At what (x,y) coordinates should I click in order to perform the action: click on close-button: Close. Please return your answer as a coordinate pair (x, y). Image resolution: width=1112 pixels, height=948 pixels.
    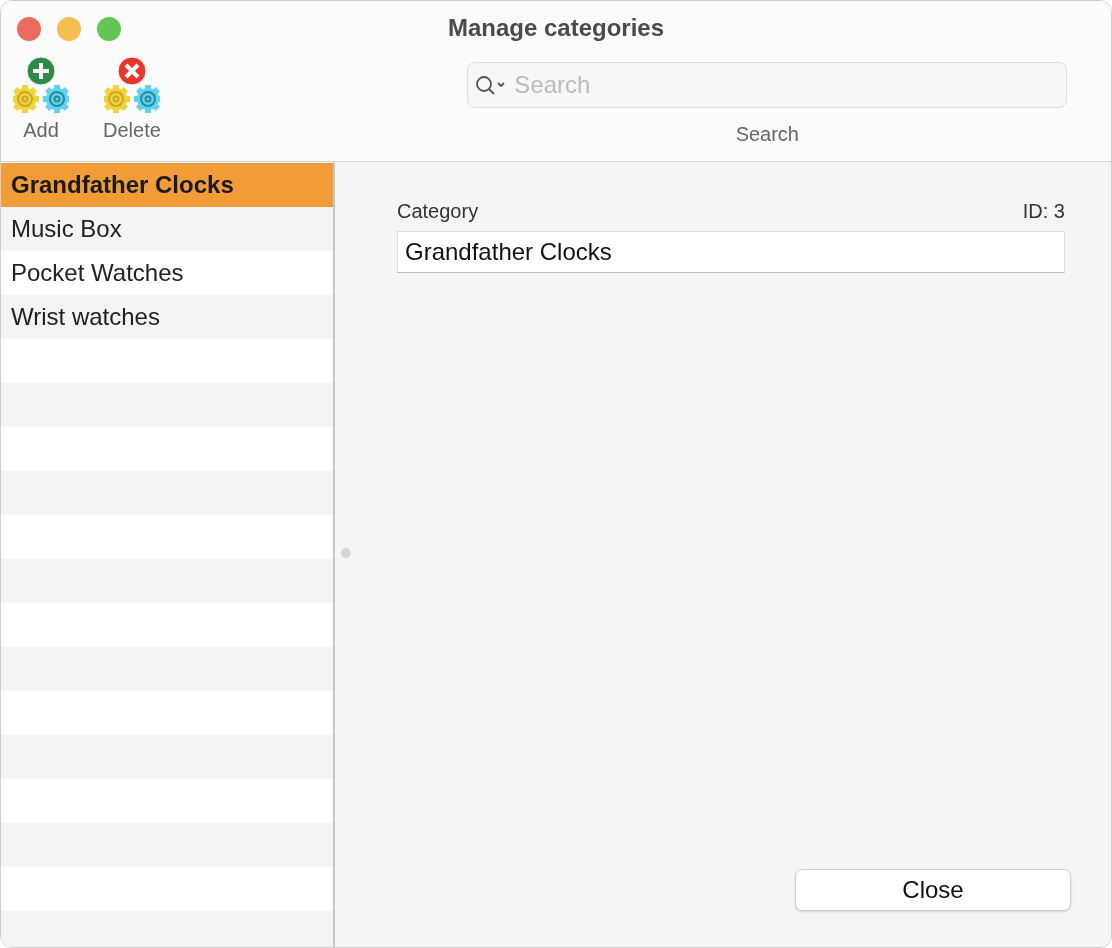
    Looking at the image, I should click on (933, 890).